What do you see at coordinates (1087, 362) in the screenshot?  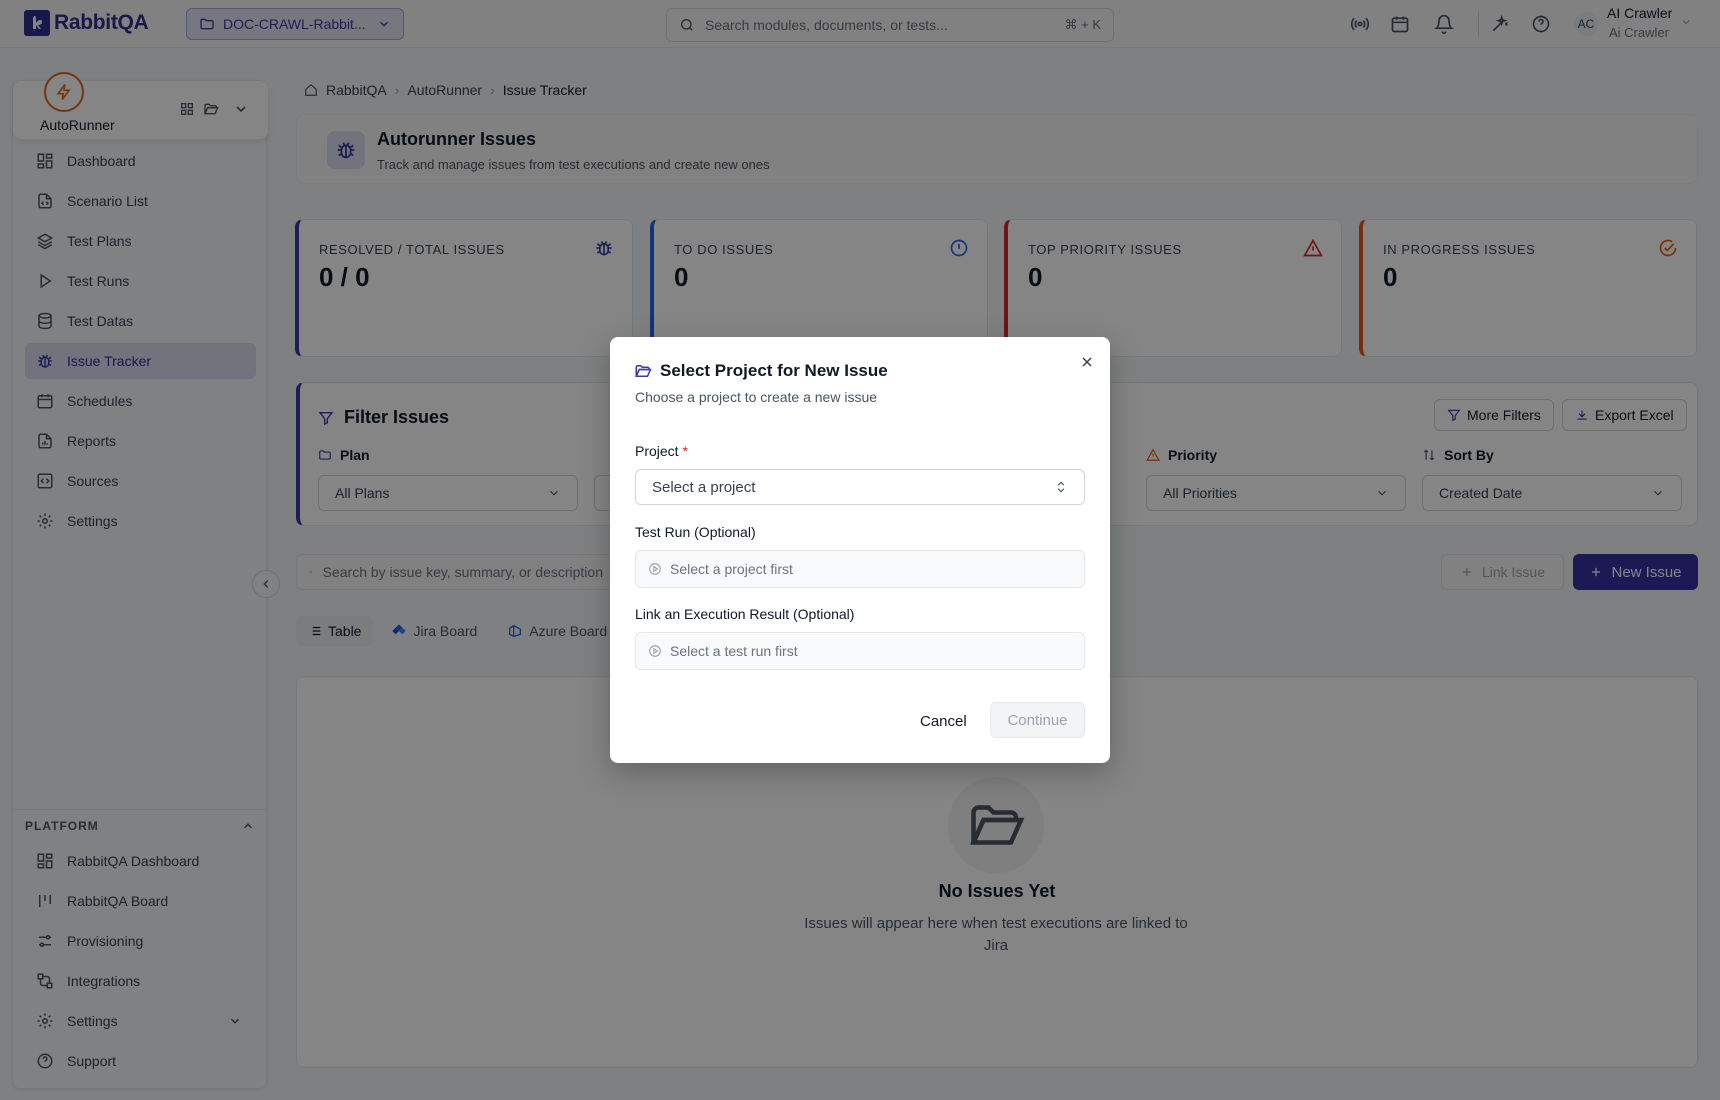 I see `close-icon` at bounding box center [1087, 362].